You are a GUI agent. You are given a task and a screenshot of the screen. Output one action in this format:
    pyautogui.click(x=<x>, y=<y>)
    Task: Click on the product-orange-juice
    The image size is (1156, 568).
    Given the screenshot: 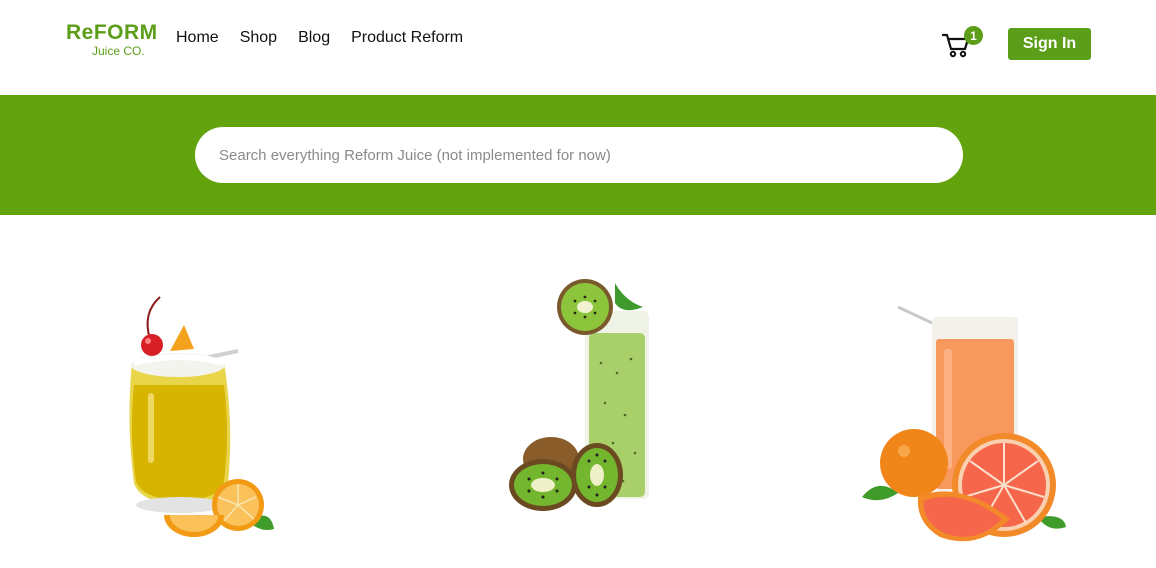 What is the action you would take?
    pyautogui.click(x=200, y=419)
    